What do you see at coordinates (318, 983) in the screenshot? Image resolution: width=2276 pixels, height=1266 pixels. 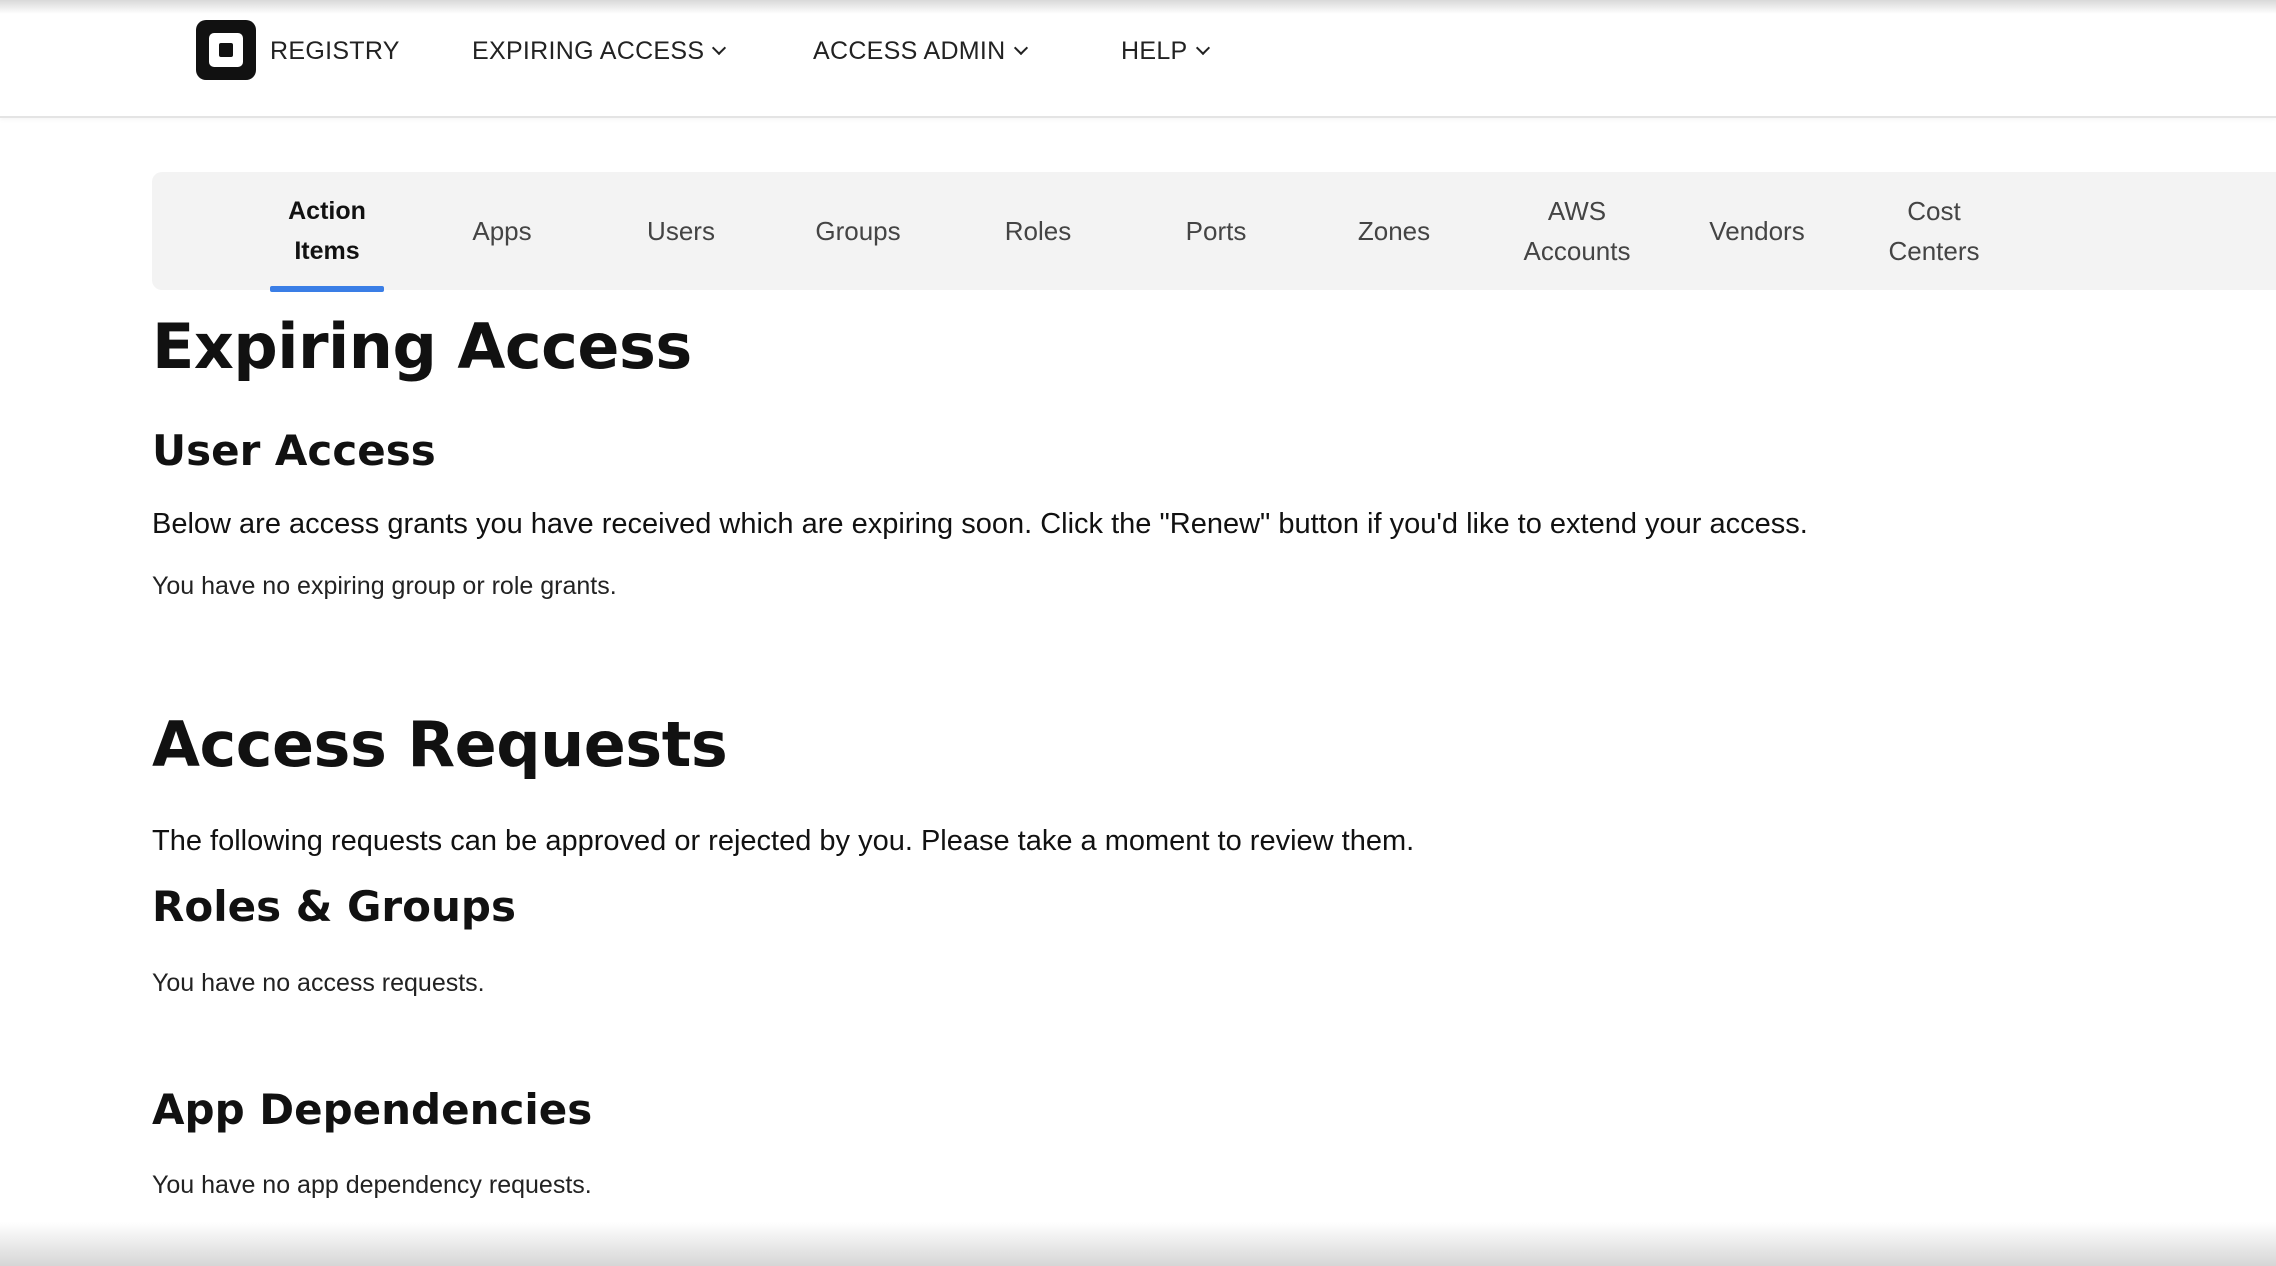 I see `roles-groups-empty-message: You have no access requests.` at bounding box center [318, 983].